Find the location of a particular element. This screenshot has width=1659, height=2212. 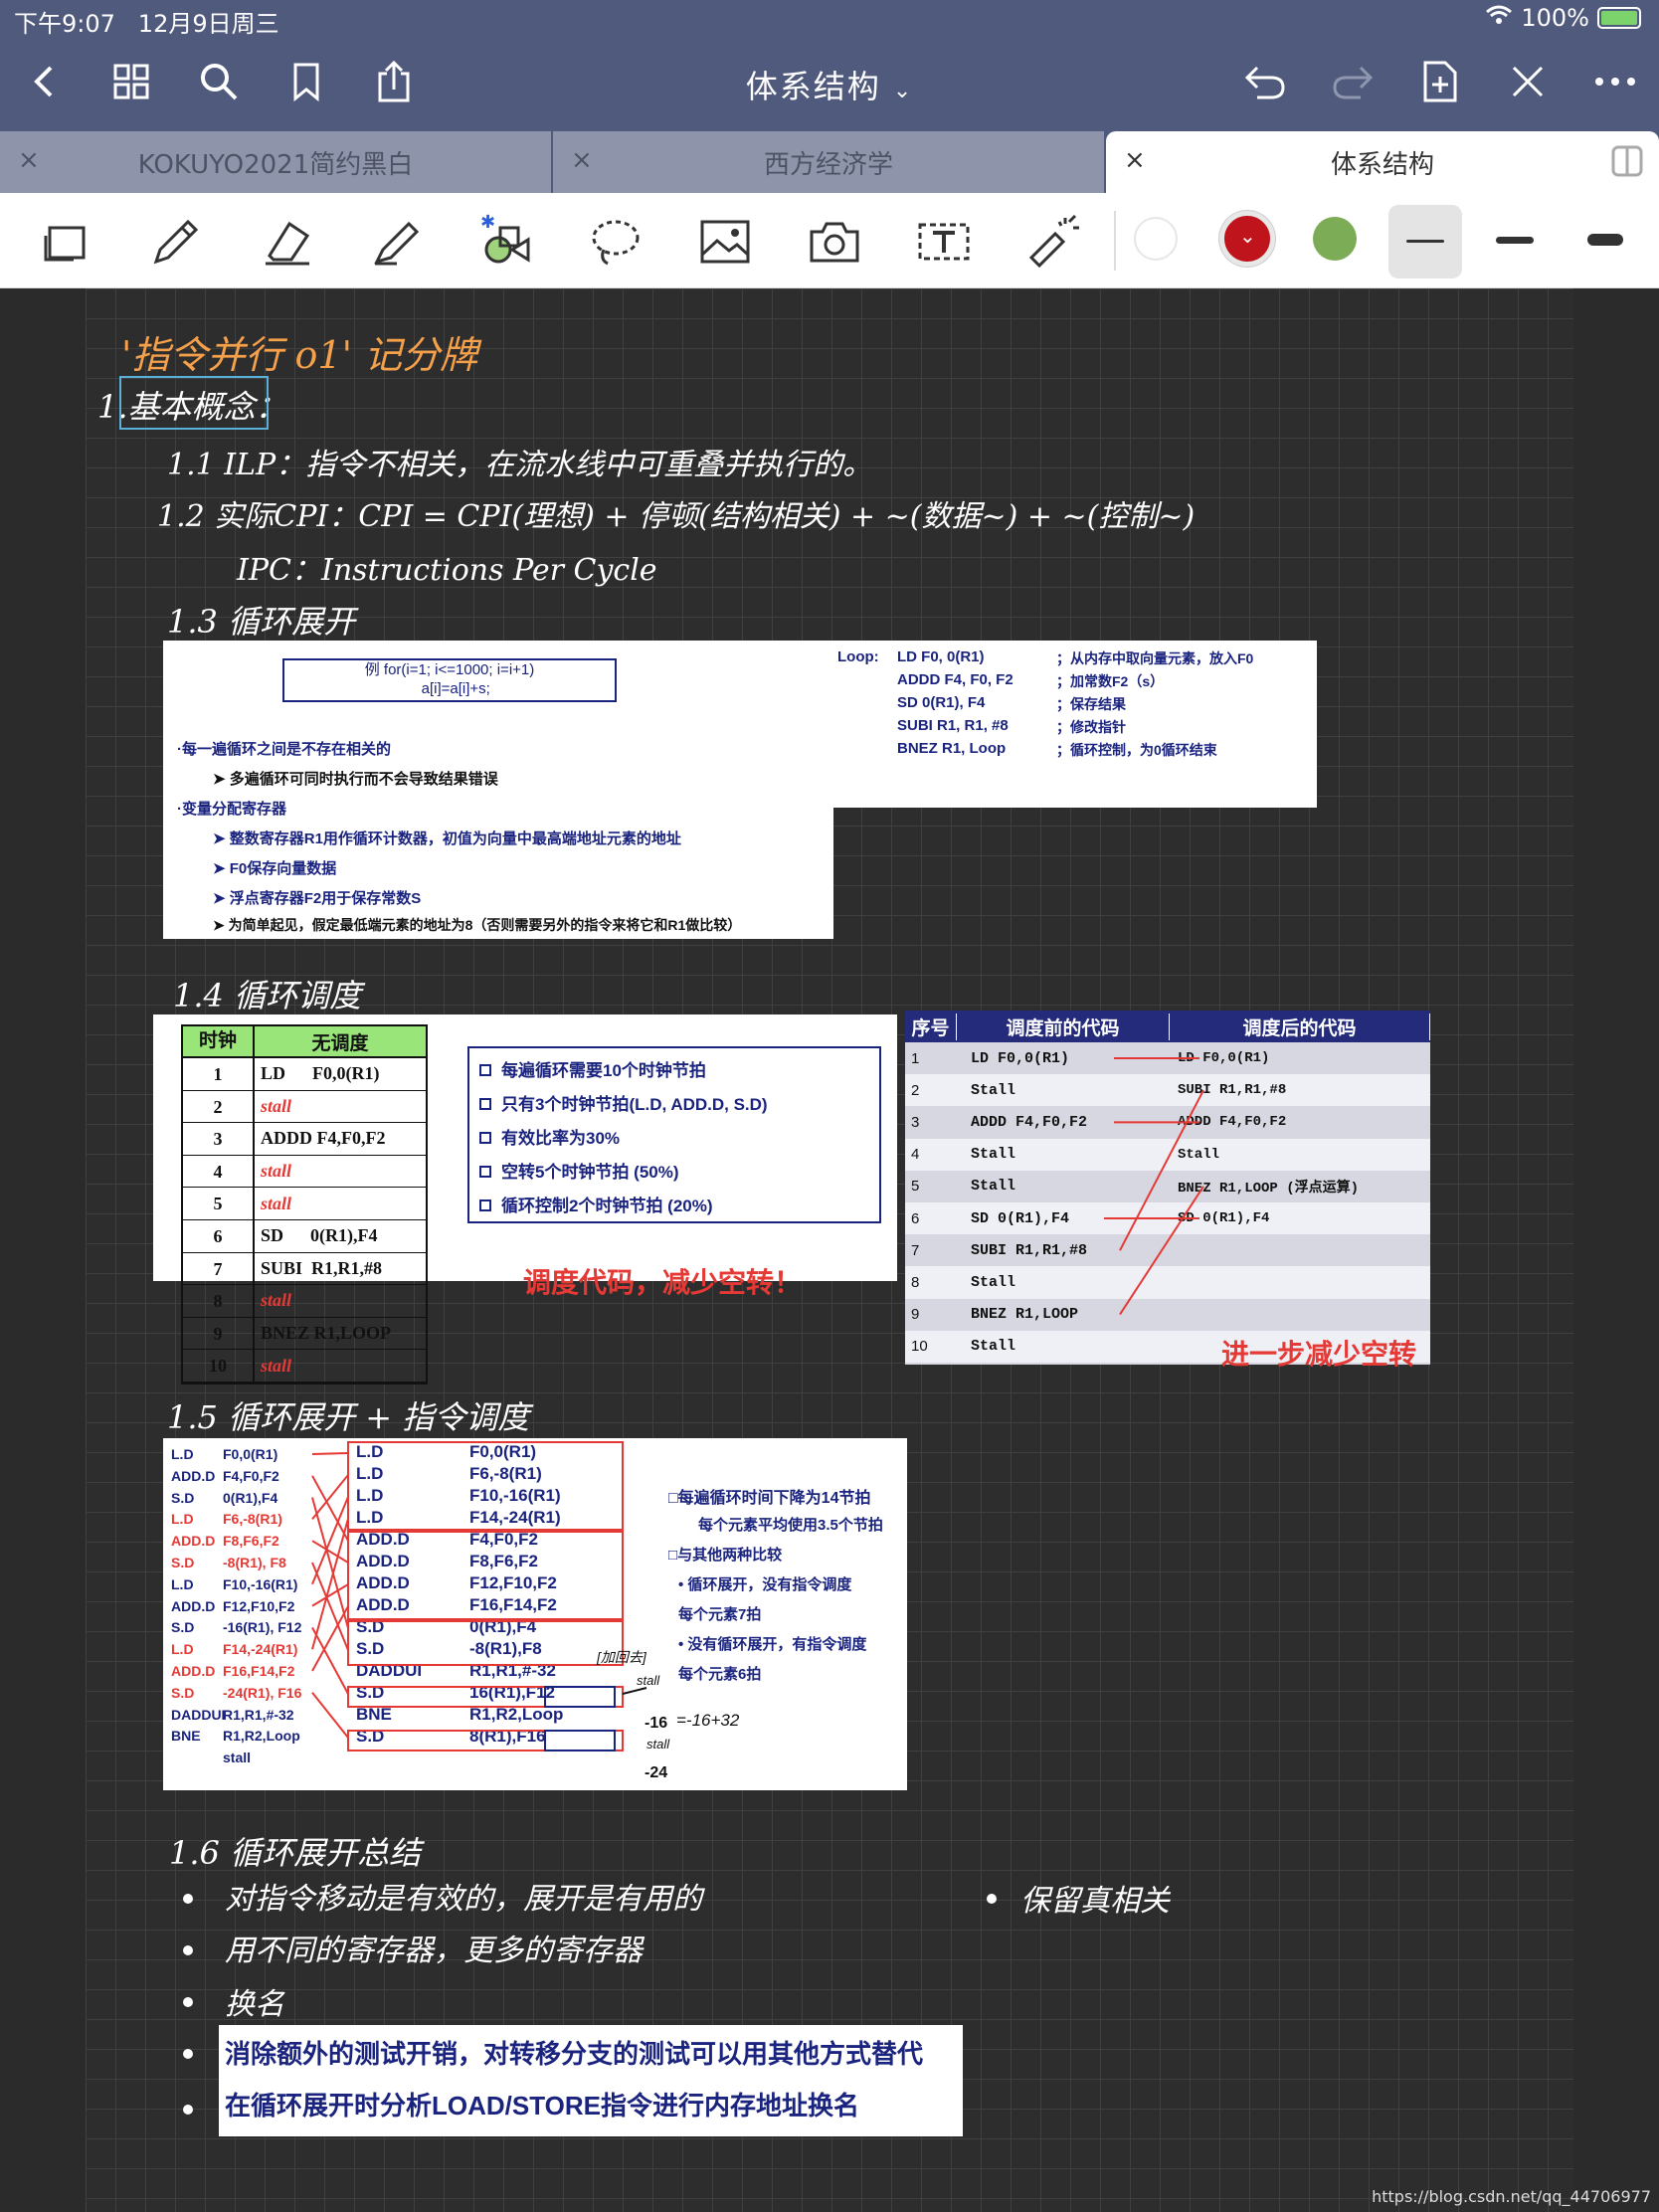

code-line: LD F0, 0(R1) is located at coordinates (941, 656).